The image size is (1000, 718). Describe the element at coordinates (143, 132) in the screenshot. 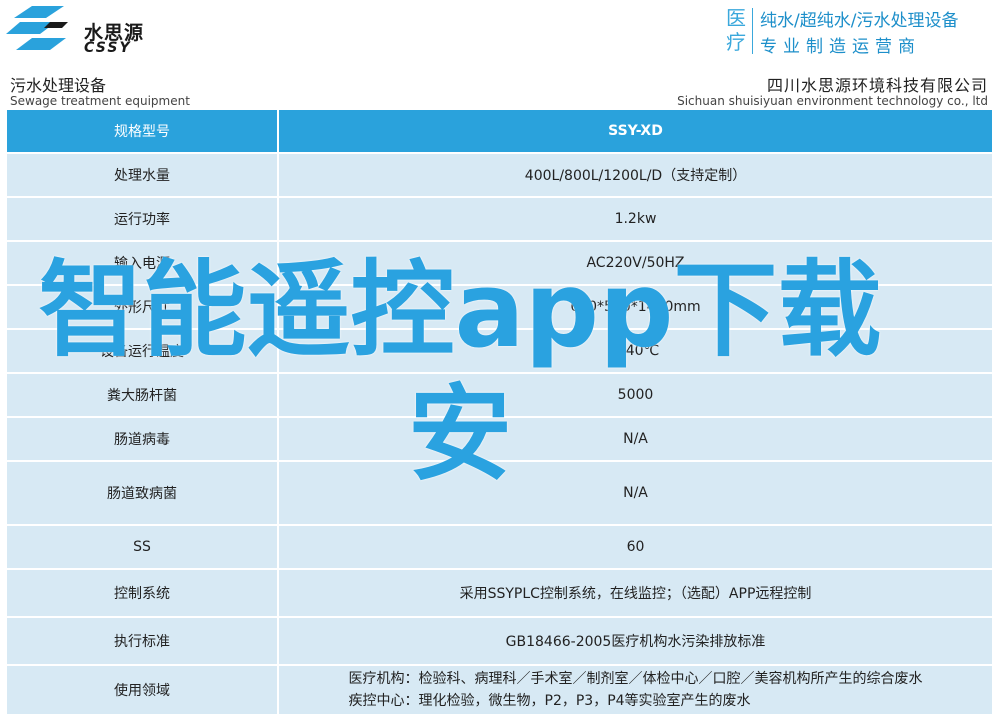

I see `spec-key: 规格型号` at that location.